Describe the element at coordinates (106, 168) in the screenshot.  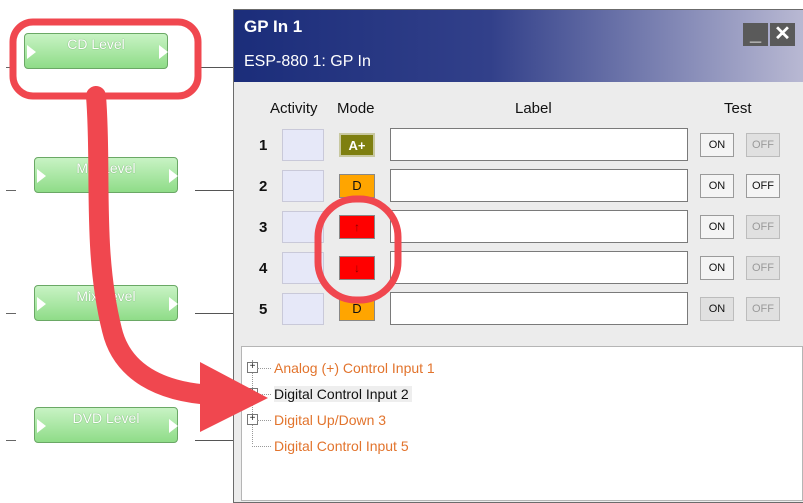
I see `block-label: Mic Level` at that location.